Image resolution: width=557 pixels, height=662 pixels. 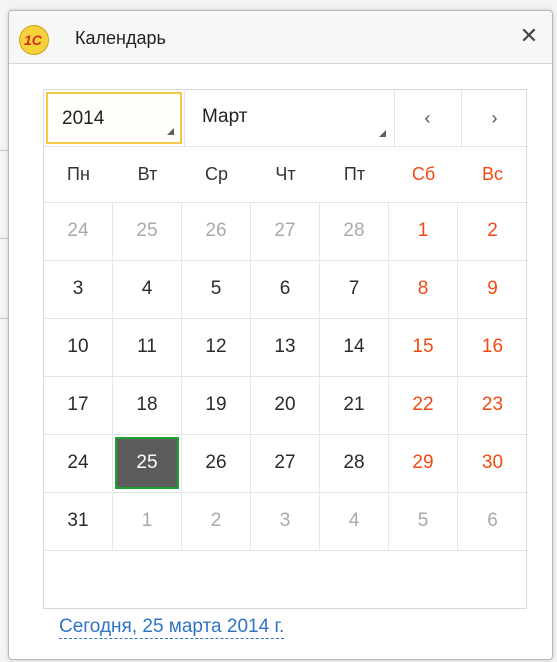 I want to click on calendar-day: 21, so click(x=354, y=405).